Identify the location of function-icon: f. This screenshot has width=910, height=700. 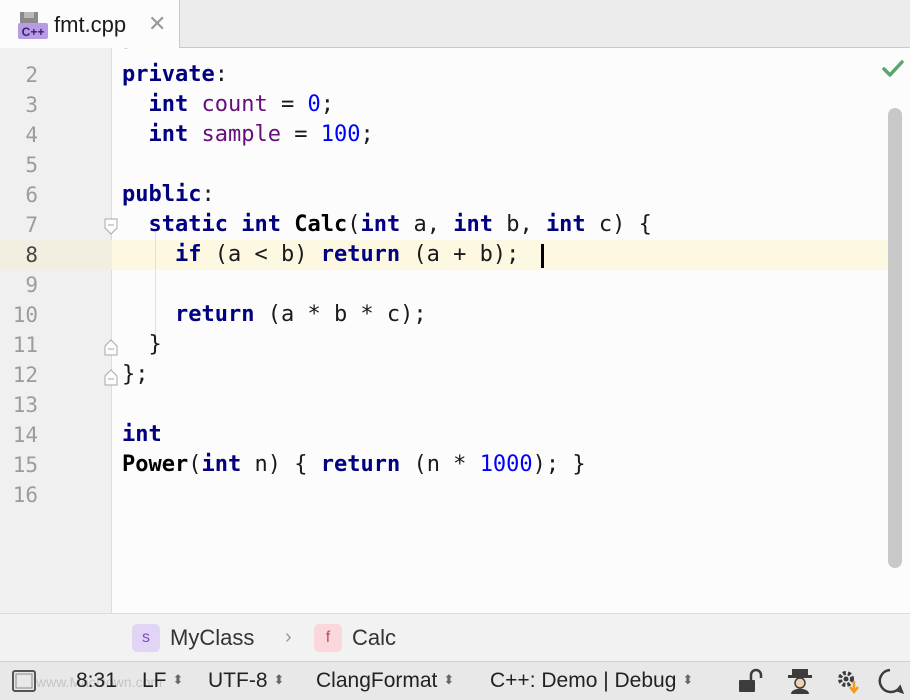
(328, 638).